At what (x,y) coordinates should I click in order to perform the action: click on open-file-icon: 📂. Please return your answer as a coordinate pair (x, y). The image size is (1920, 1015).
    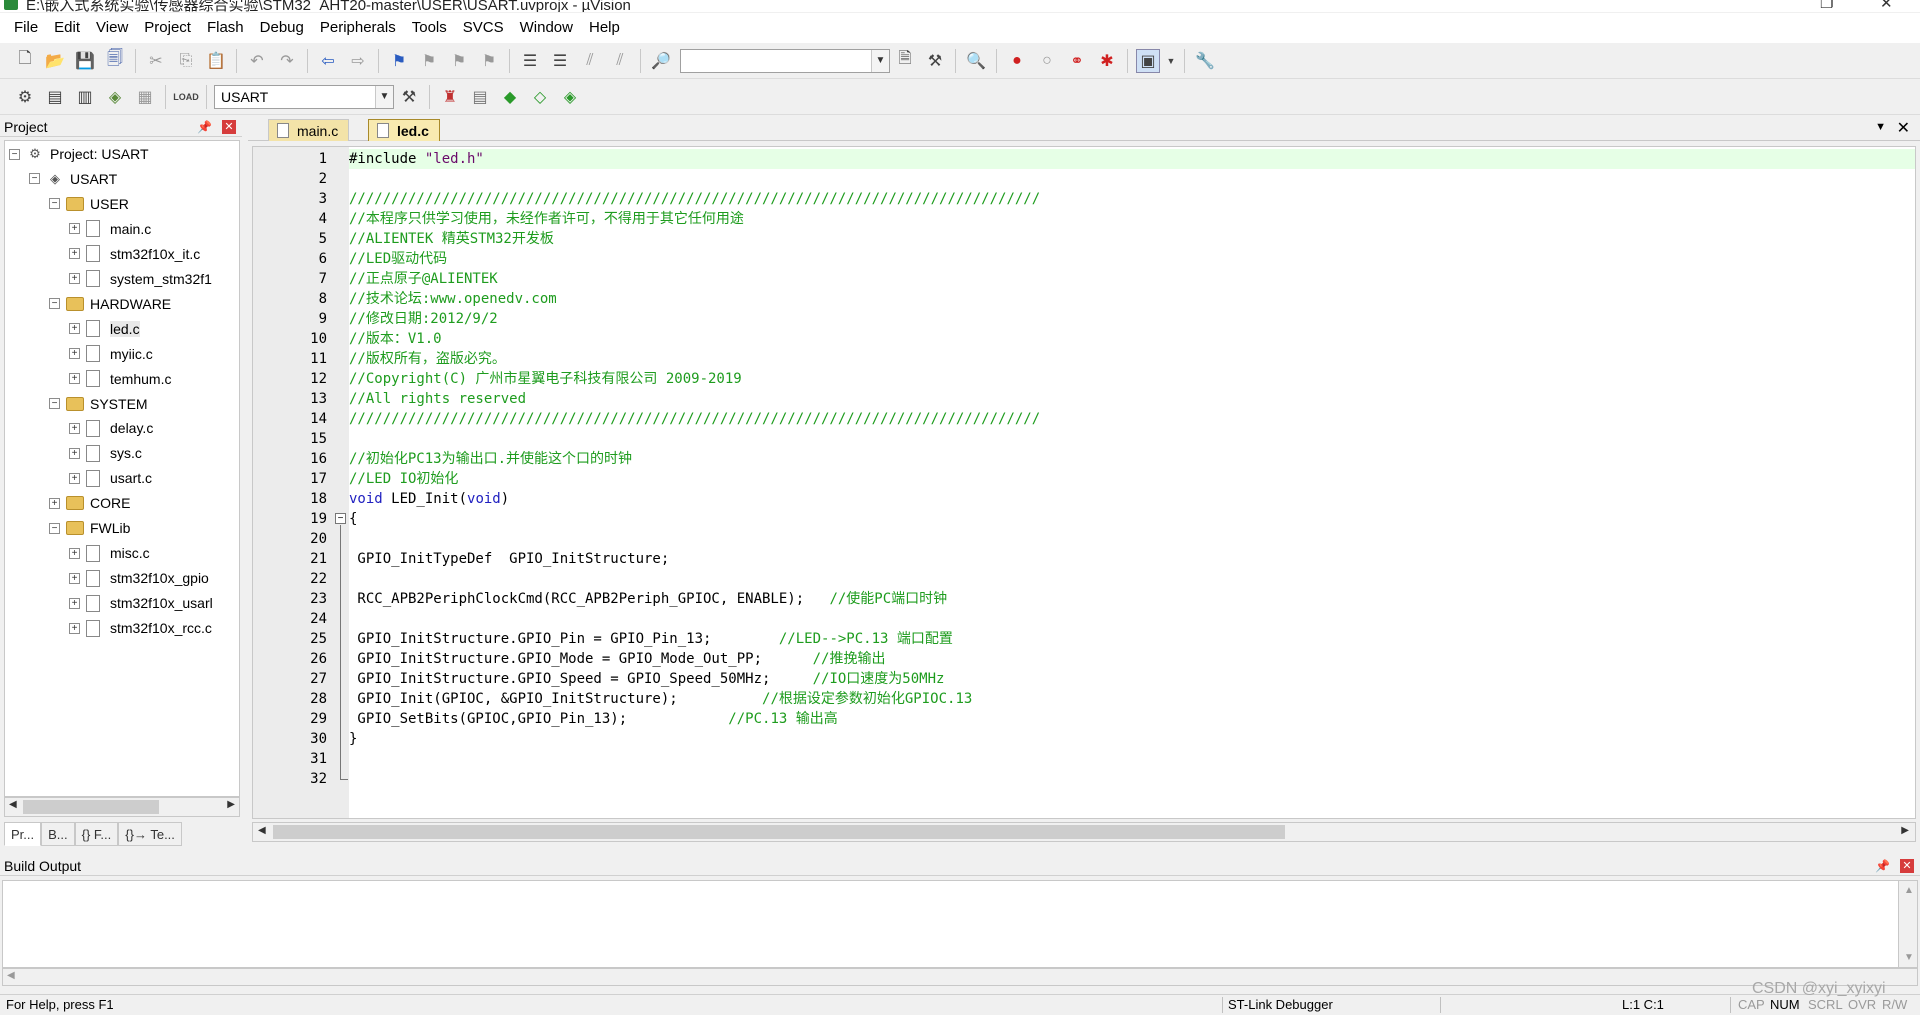
    Looking at the image, I should click on (55, 61).